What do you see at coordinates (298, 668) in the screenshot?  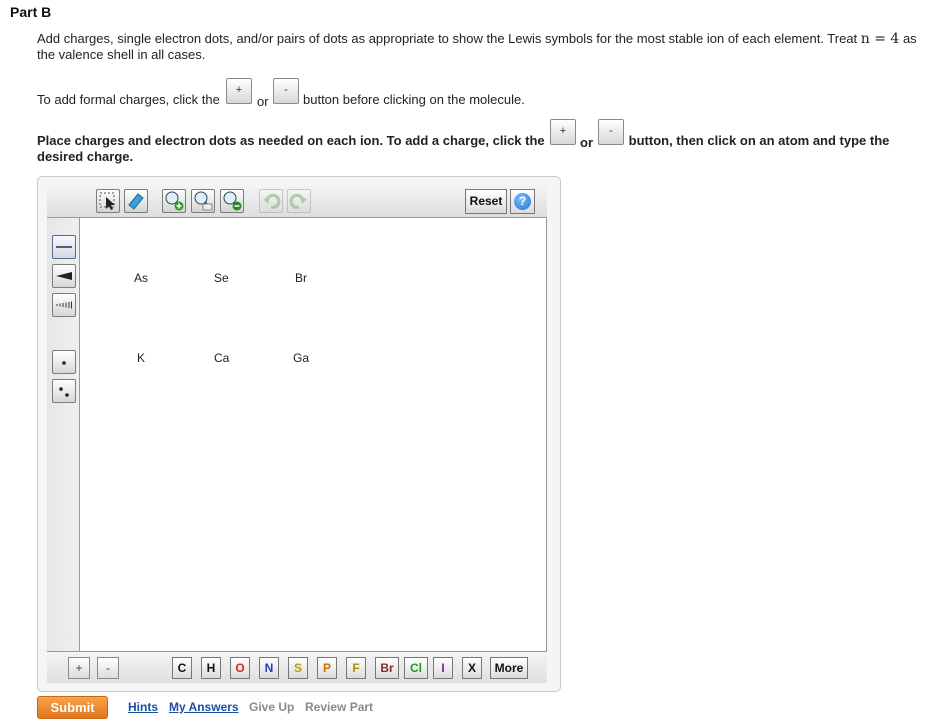 I see `element-button-s: S` at bounding box center [298, 668].